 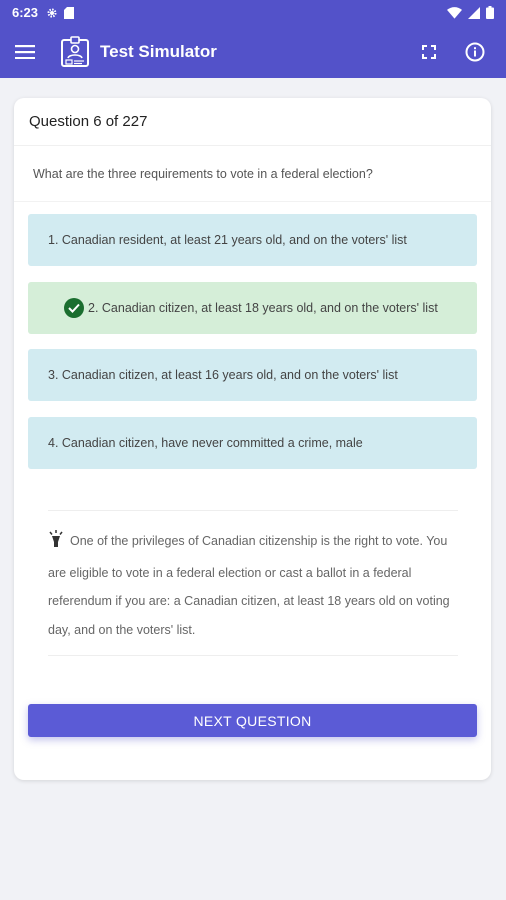 I want to click on sd-card-icon, so click(x=69, y=12).